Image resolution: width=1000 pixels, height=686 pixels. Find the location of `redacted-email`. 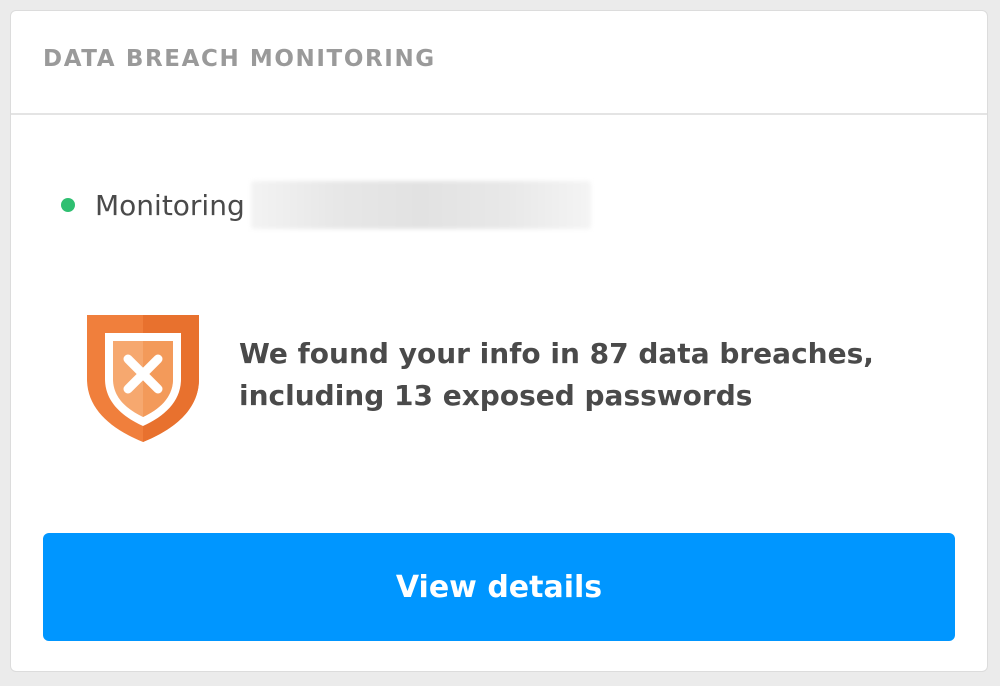

redacted-email is located at coordinates (420, 205).